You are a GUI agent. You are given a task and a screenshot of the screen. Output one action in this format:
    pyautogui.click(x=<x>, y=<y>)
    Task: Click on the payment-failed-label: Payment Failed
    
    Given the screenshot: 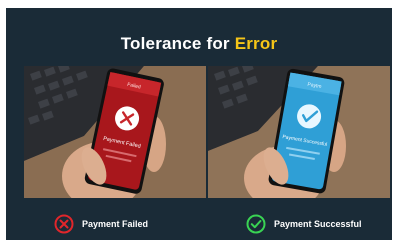 What is the action you would take?
    pyautogui.click(x=115, y=224)
    